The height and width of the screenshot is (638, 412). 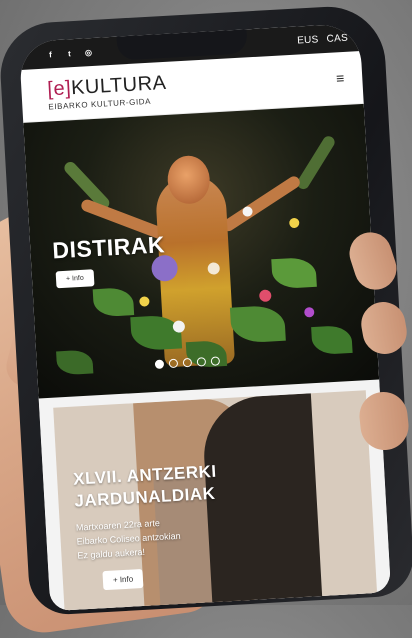 I want to click on event-info-button: + Info, so click(x=123, y=579).